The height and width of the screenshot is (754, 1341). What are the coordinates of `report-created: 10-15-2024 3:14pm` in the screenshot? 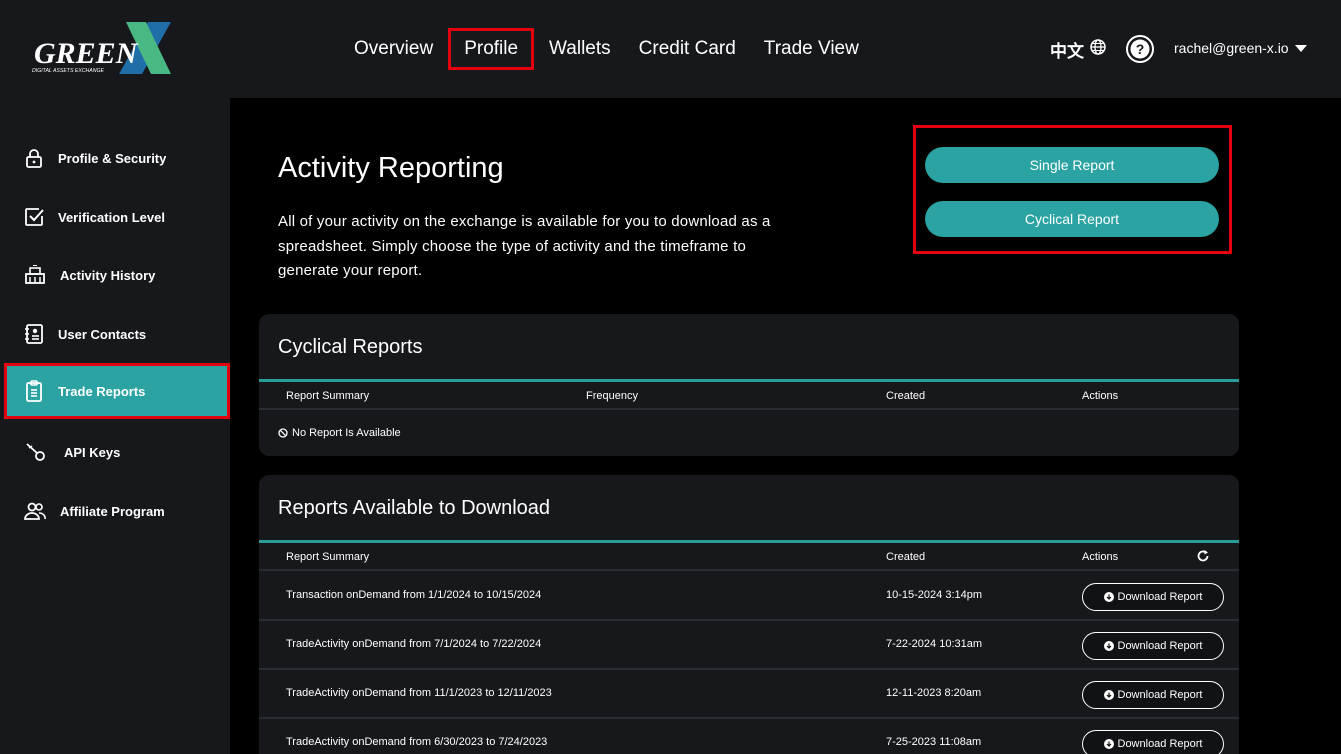 It's located at (934, 595).